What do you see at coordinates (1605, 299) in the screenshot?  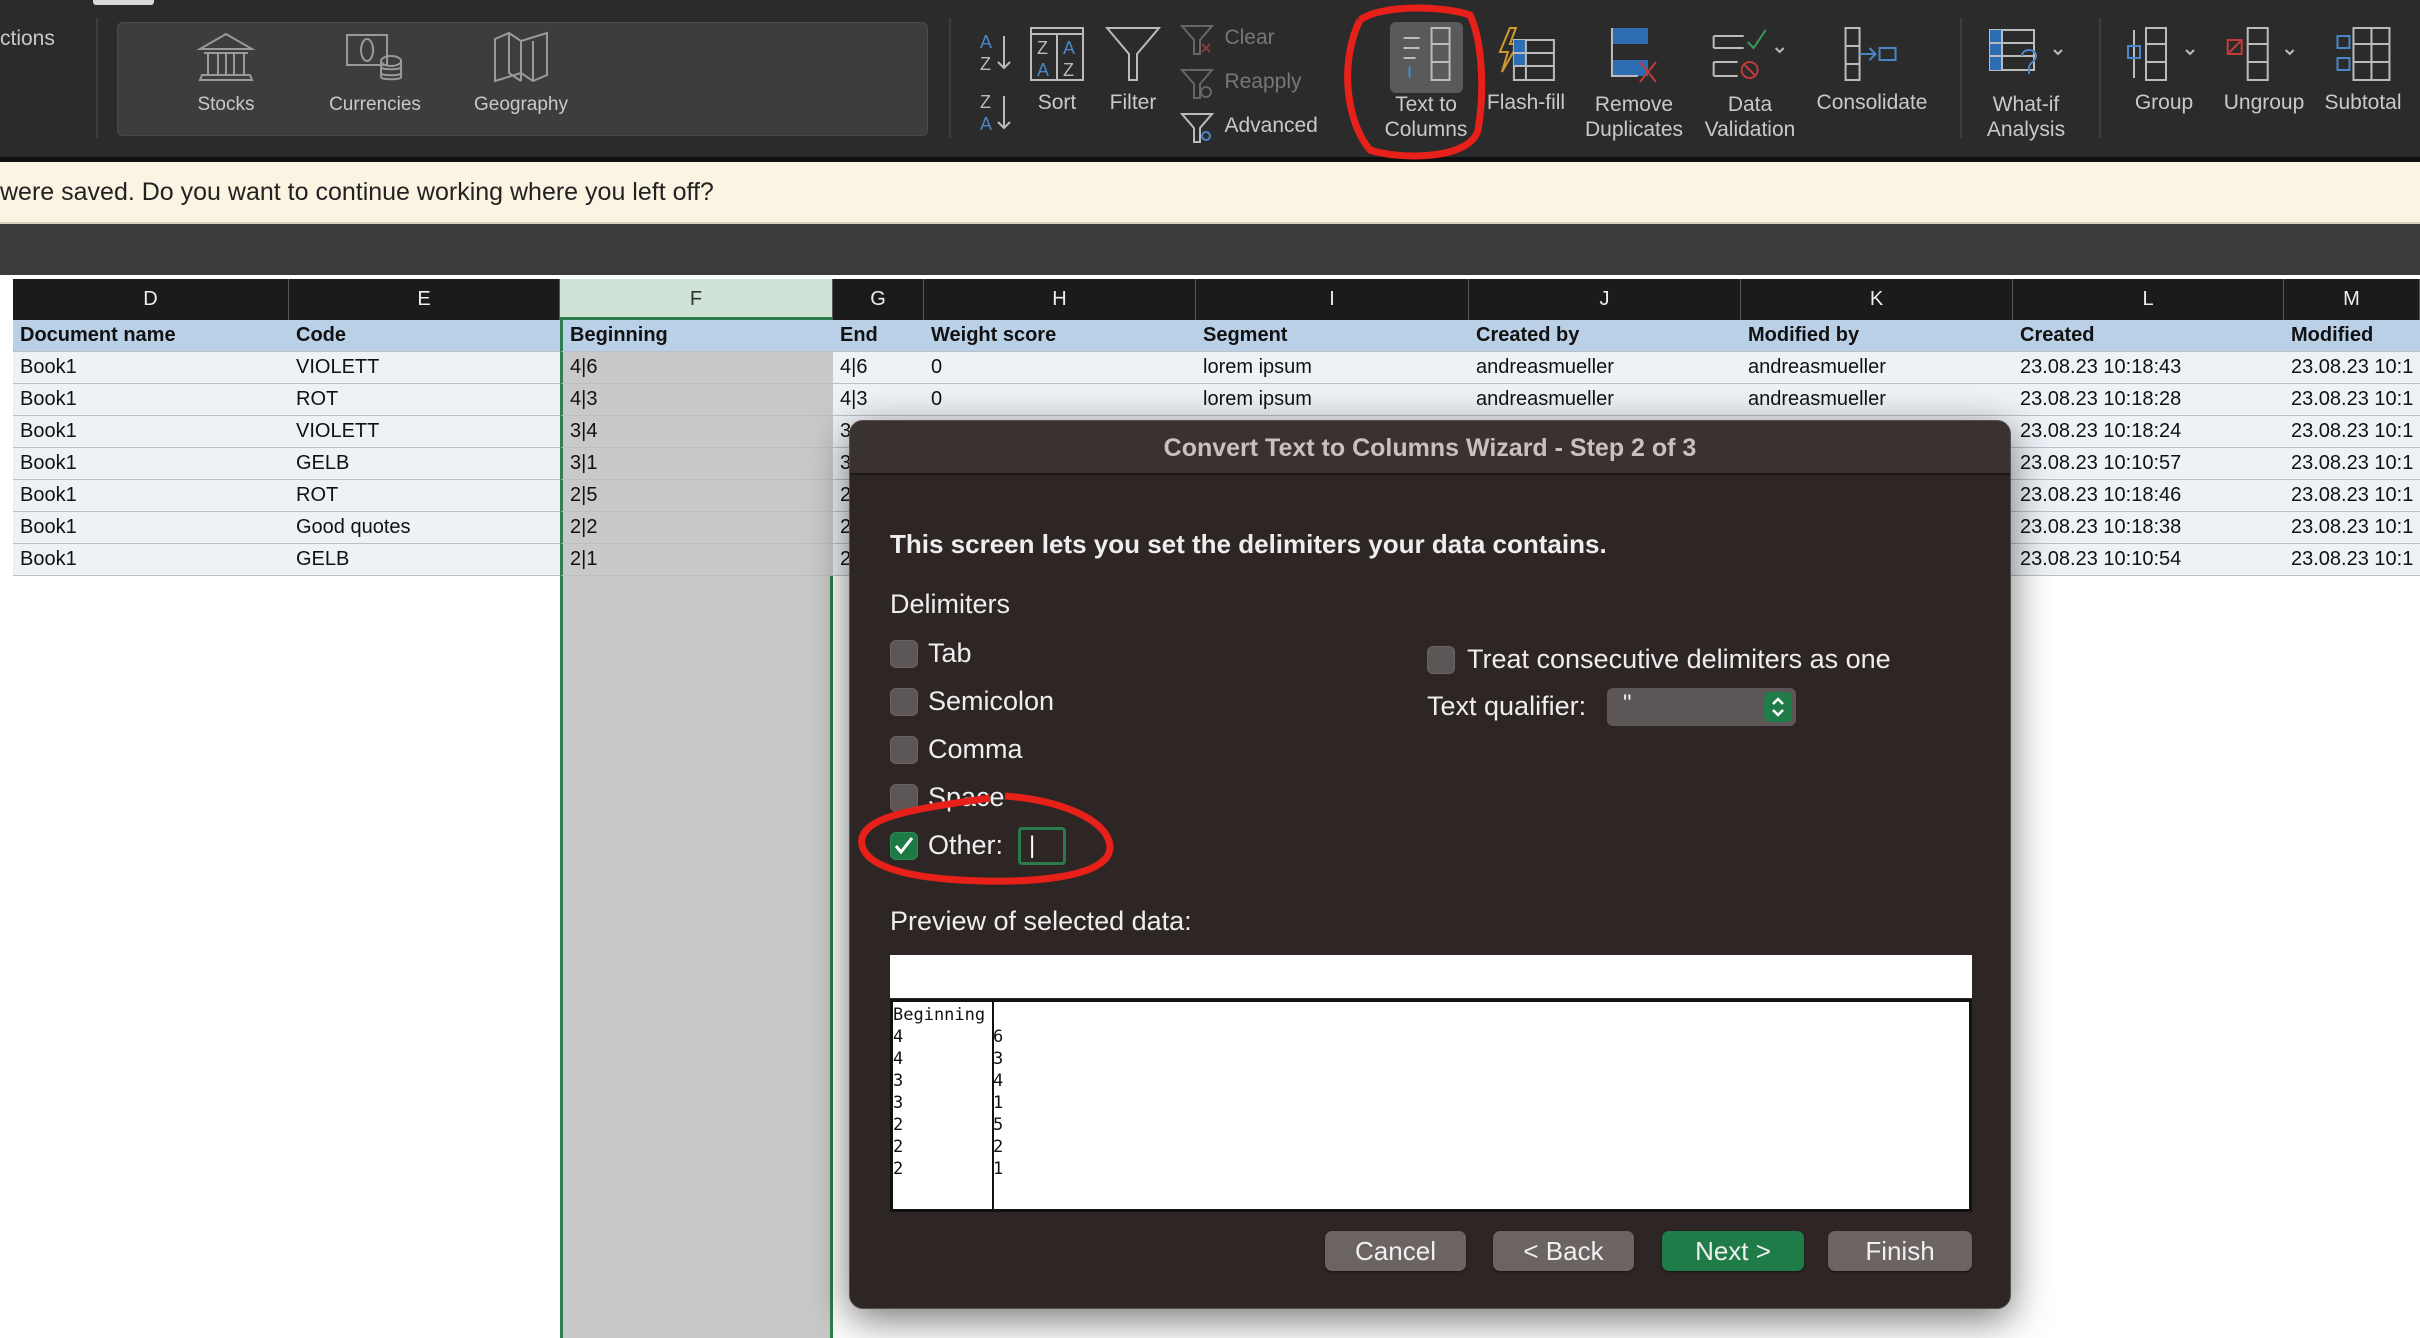 I see `column-header-j: J` at bounding box center [1605, 299].